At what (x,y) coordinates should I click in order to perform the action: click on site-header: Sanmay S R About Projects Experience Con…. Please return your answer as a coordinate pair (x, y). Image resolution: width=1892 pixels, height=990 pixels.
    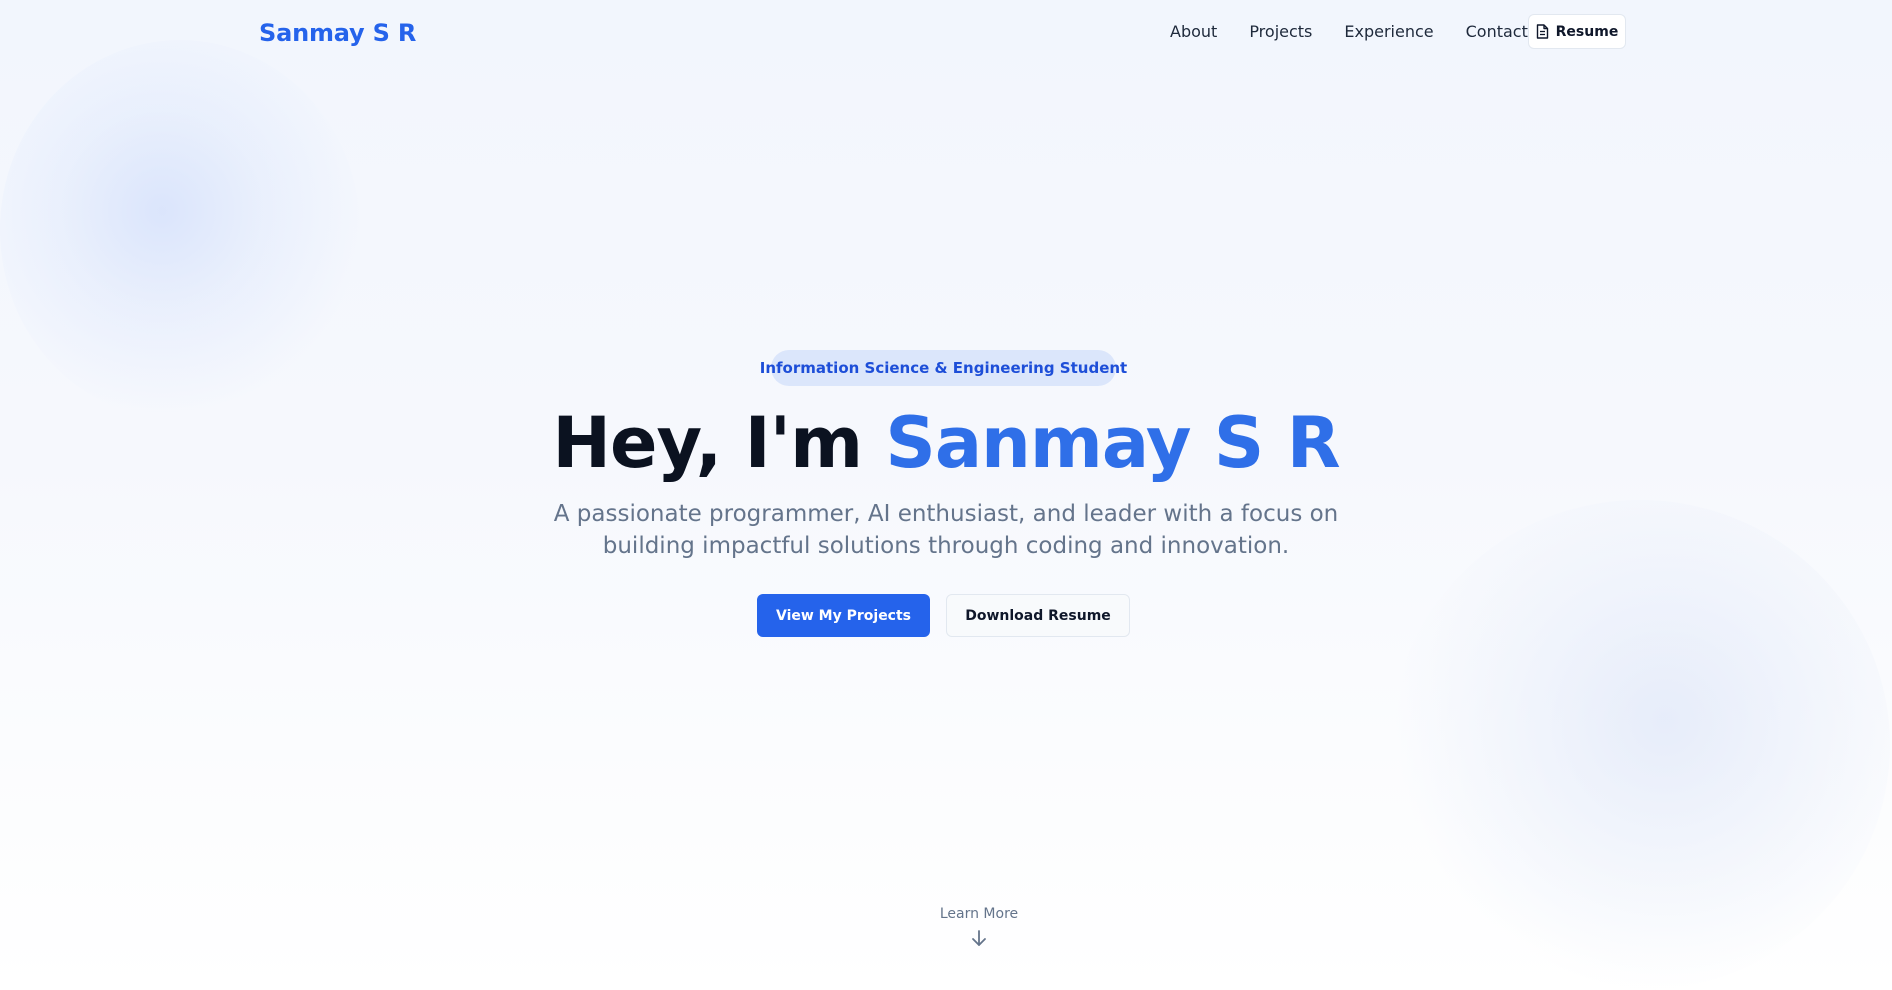
    Looking at the image, I should click on (946, 33).